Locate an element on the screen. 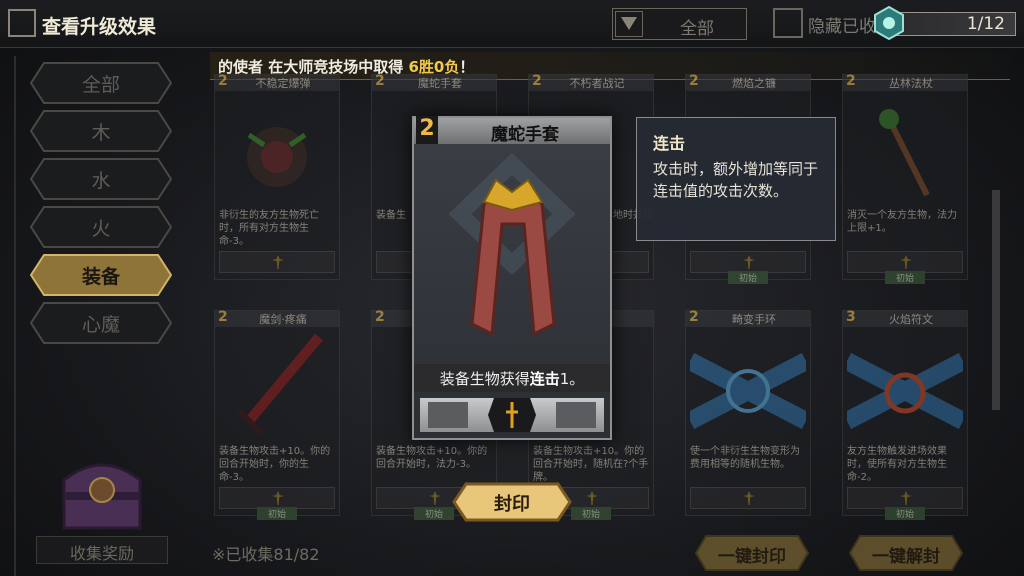  tooltip-title: 连击 is located at coordinates (669, 143).